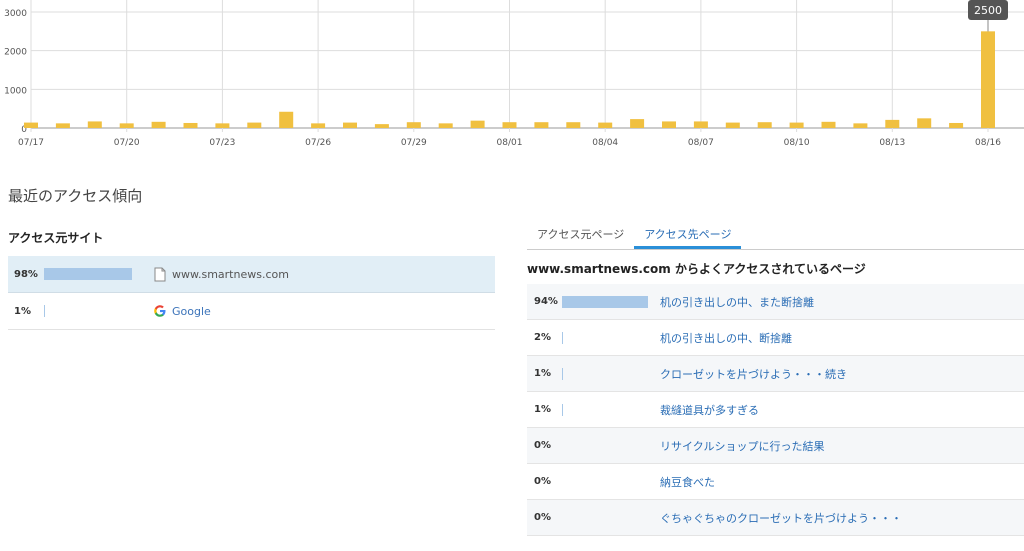 The width and height of the screenshot is (1024, 551). I want to click on destination-row: 0% ぐちゃぐちゃのクローゼットを片づけよう・・・, so click(775, 518).